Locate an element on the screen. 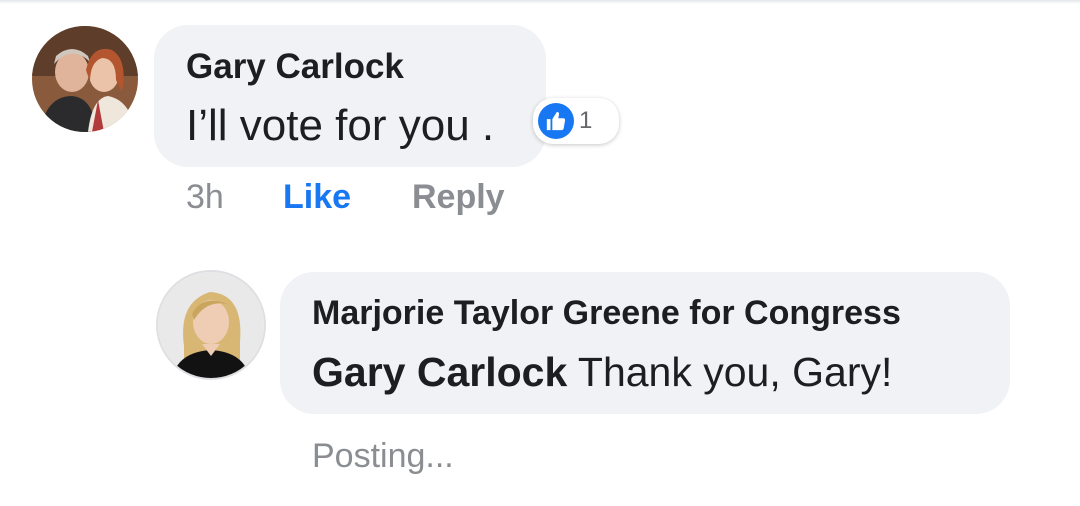 Image resolution: width=1080 pixels, height=506 pixels. like-button: Like is located at coordinates (317, 197).